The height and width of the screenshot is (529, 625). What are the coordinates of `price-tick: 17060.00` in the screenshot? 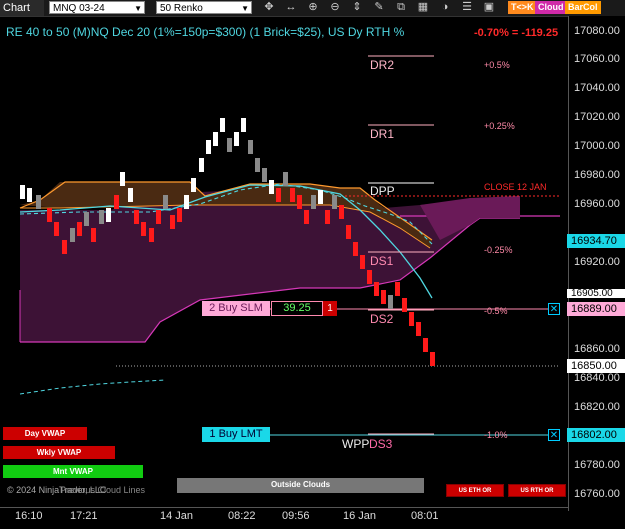 It's located at (597, 59).